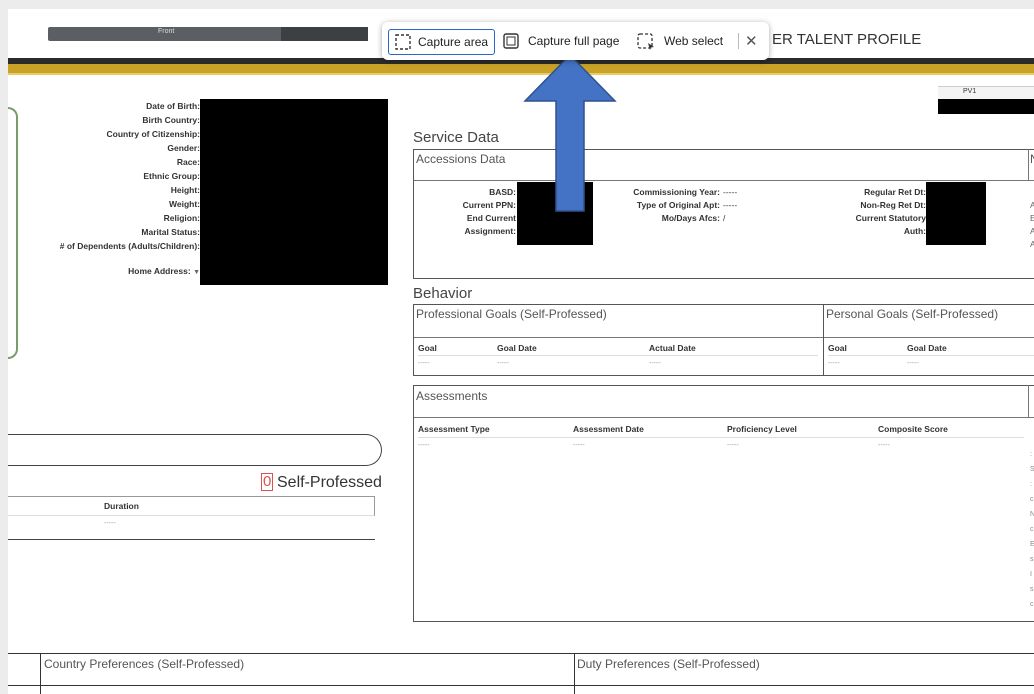  Describe the element at coordinates (171, 120) in the screenshot. I see `personal-label: Birth Country:` at that location.